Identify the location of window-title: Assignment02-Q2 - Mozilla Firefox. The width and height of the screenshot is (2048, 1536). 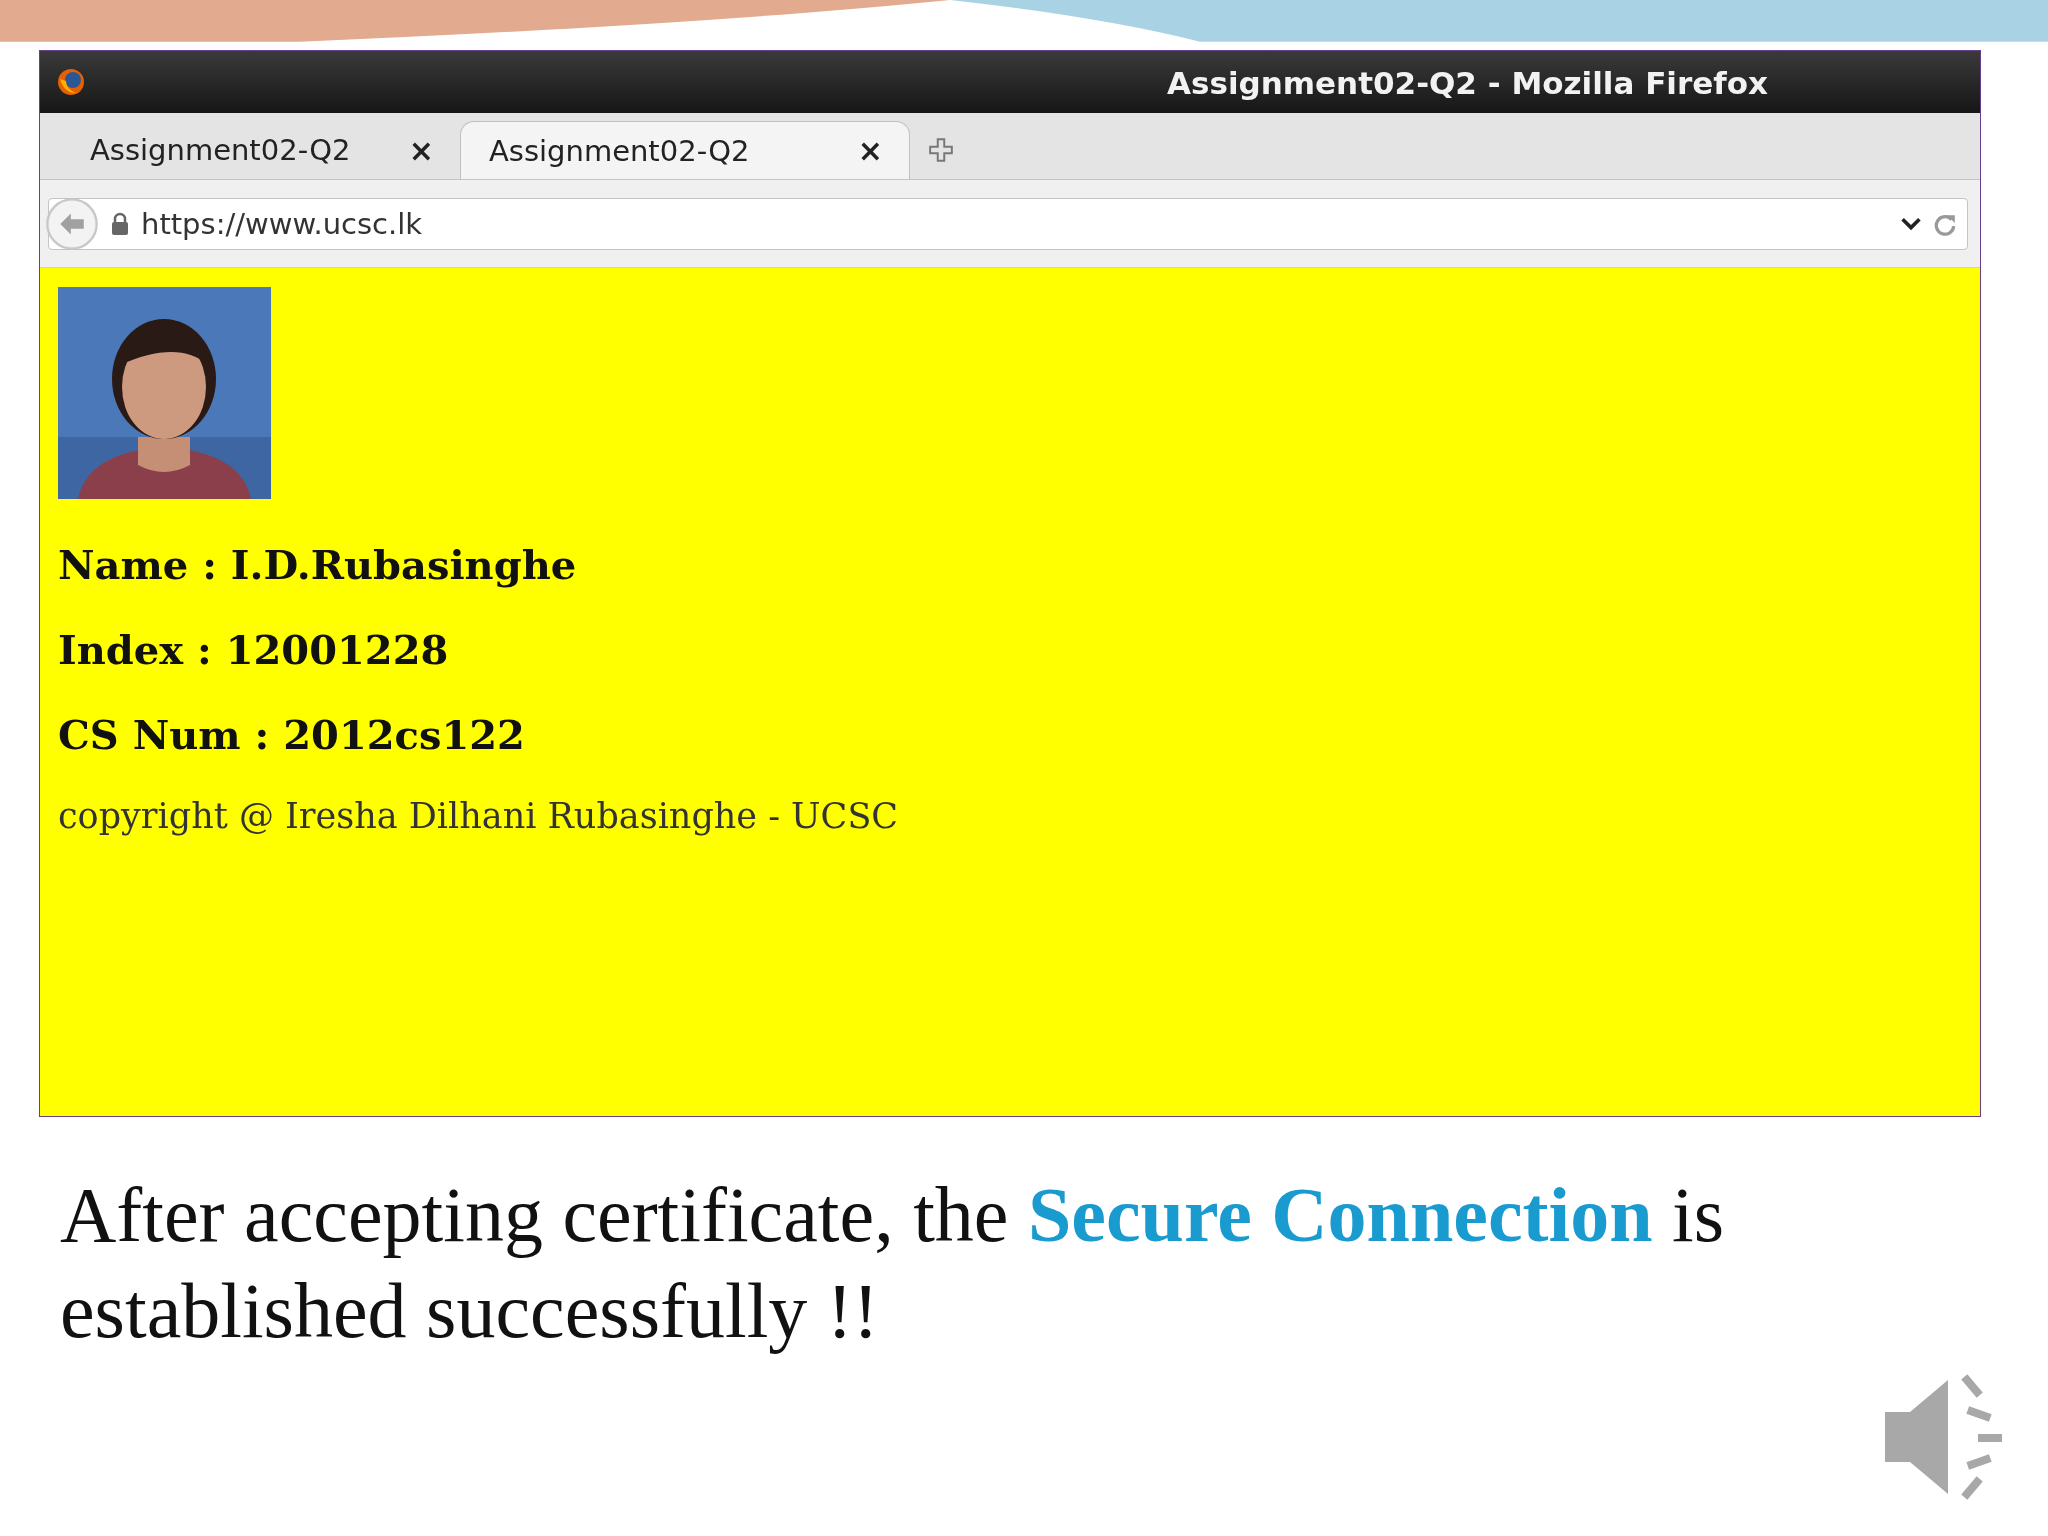
(1468, 83).